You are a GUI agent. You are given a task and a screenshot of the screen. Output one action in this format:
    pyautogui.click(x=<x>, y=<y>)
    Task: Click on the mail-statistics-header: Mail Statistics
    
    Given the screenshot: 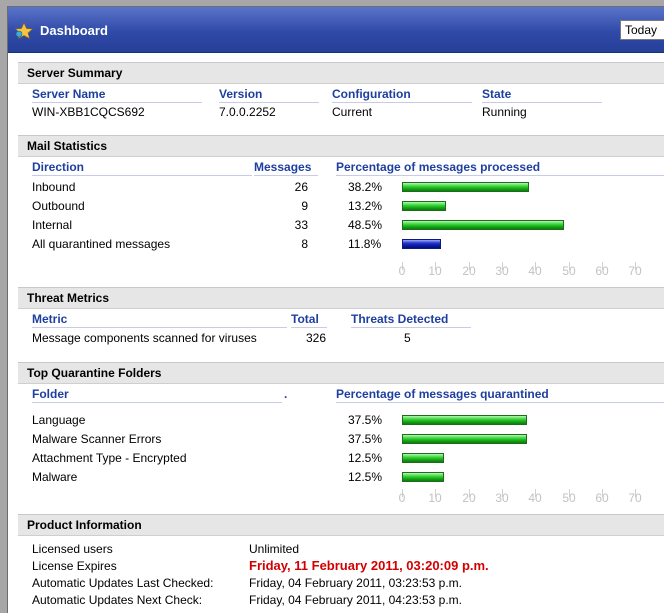 What is the action you would take?
    pyautogui.click(x=341, y=146)
    